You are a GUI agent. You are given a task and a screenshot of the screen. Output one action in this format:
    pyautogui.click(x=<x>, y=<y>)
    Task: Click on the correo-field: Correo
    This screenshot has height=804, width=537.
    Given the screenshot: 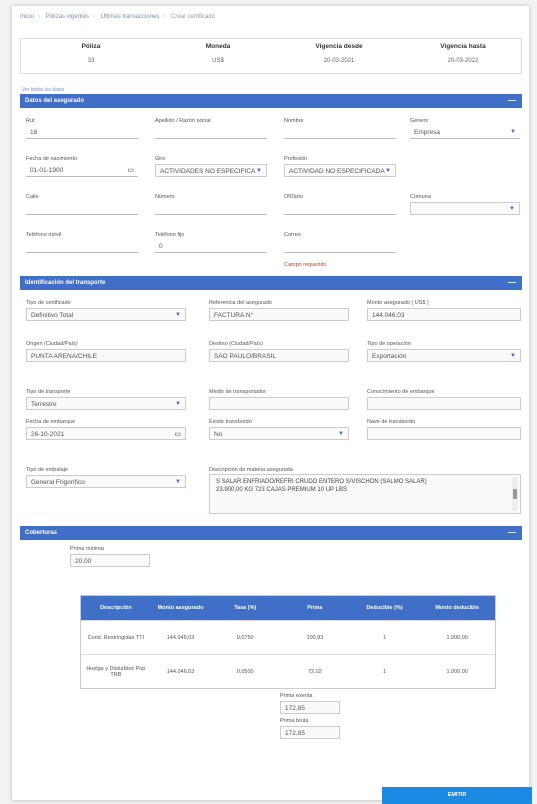 What is the action you would take?
    pyautogui.click(x=340, y=242)
    